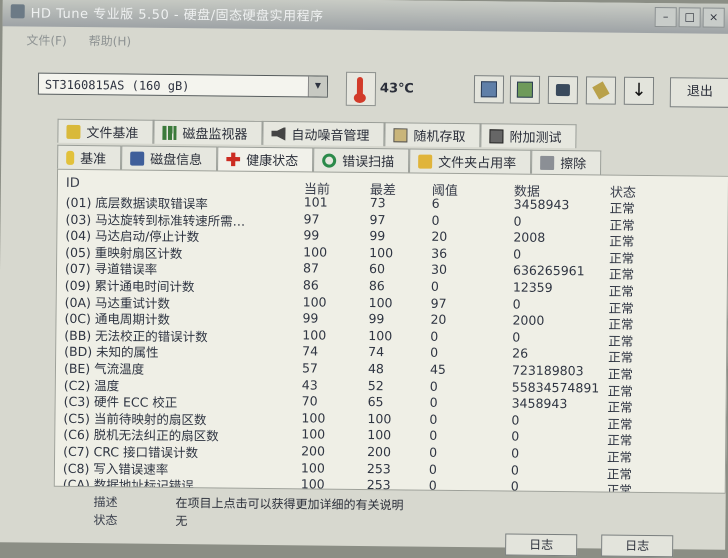 The width and height of the screenshot is (728, 558). I want to click on menu-file: 文件(F), so click(46, 39).